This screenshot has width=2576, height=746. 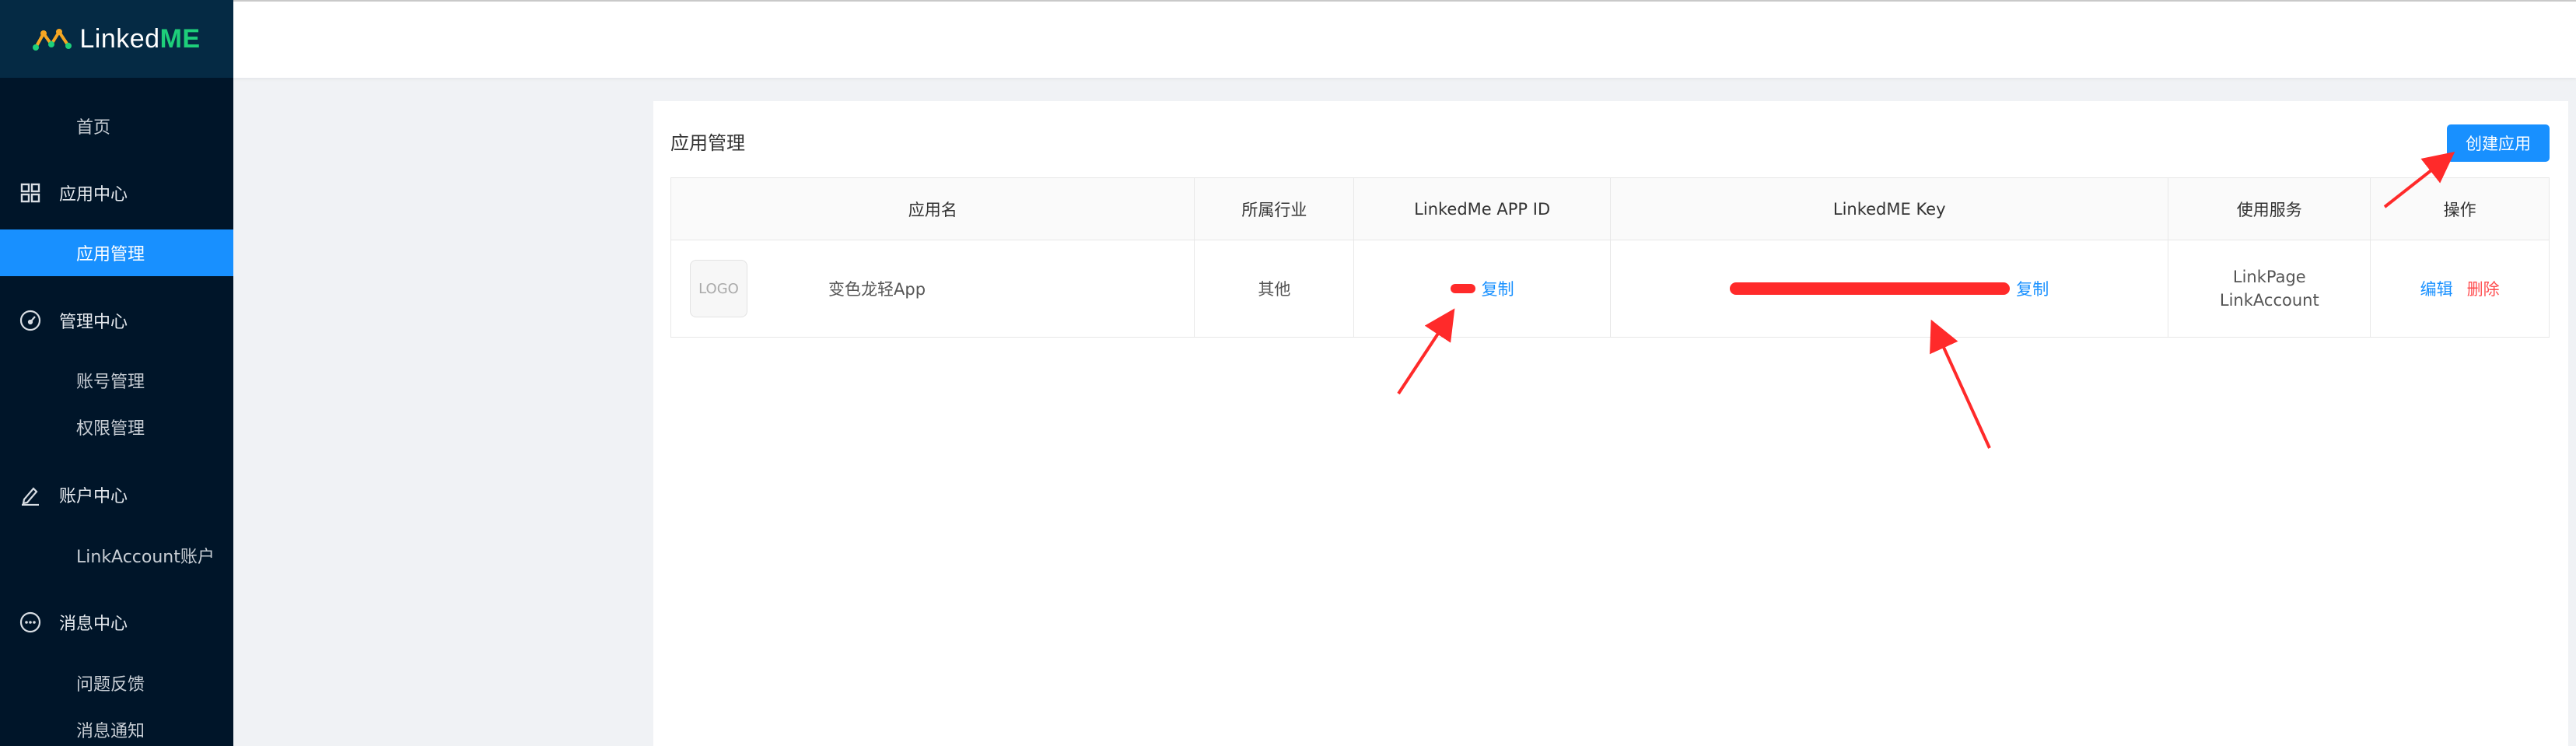 What do you see at coordinates (117, 126) in the screenshot?
I see `sidebar-item-home: 首页` at bounding box center [117, 126].